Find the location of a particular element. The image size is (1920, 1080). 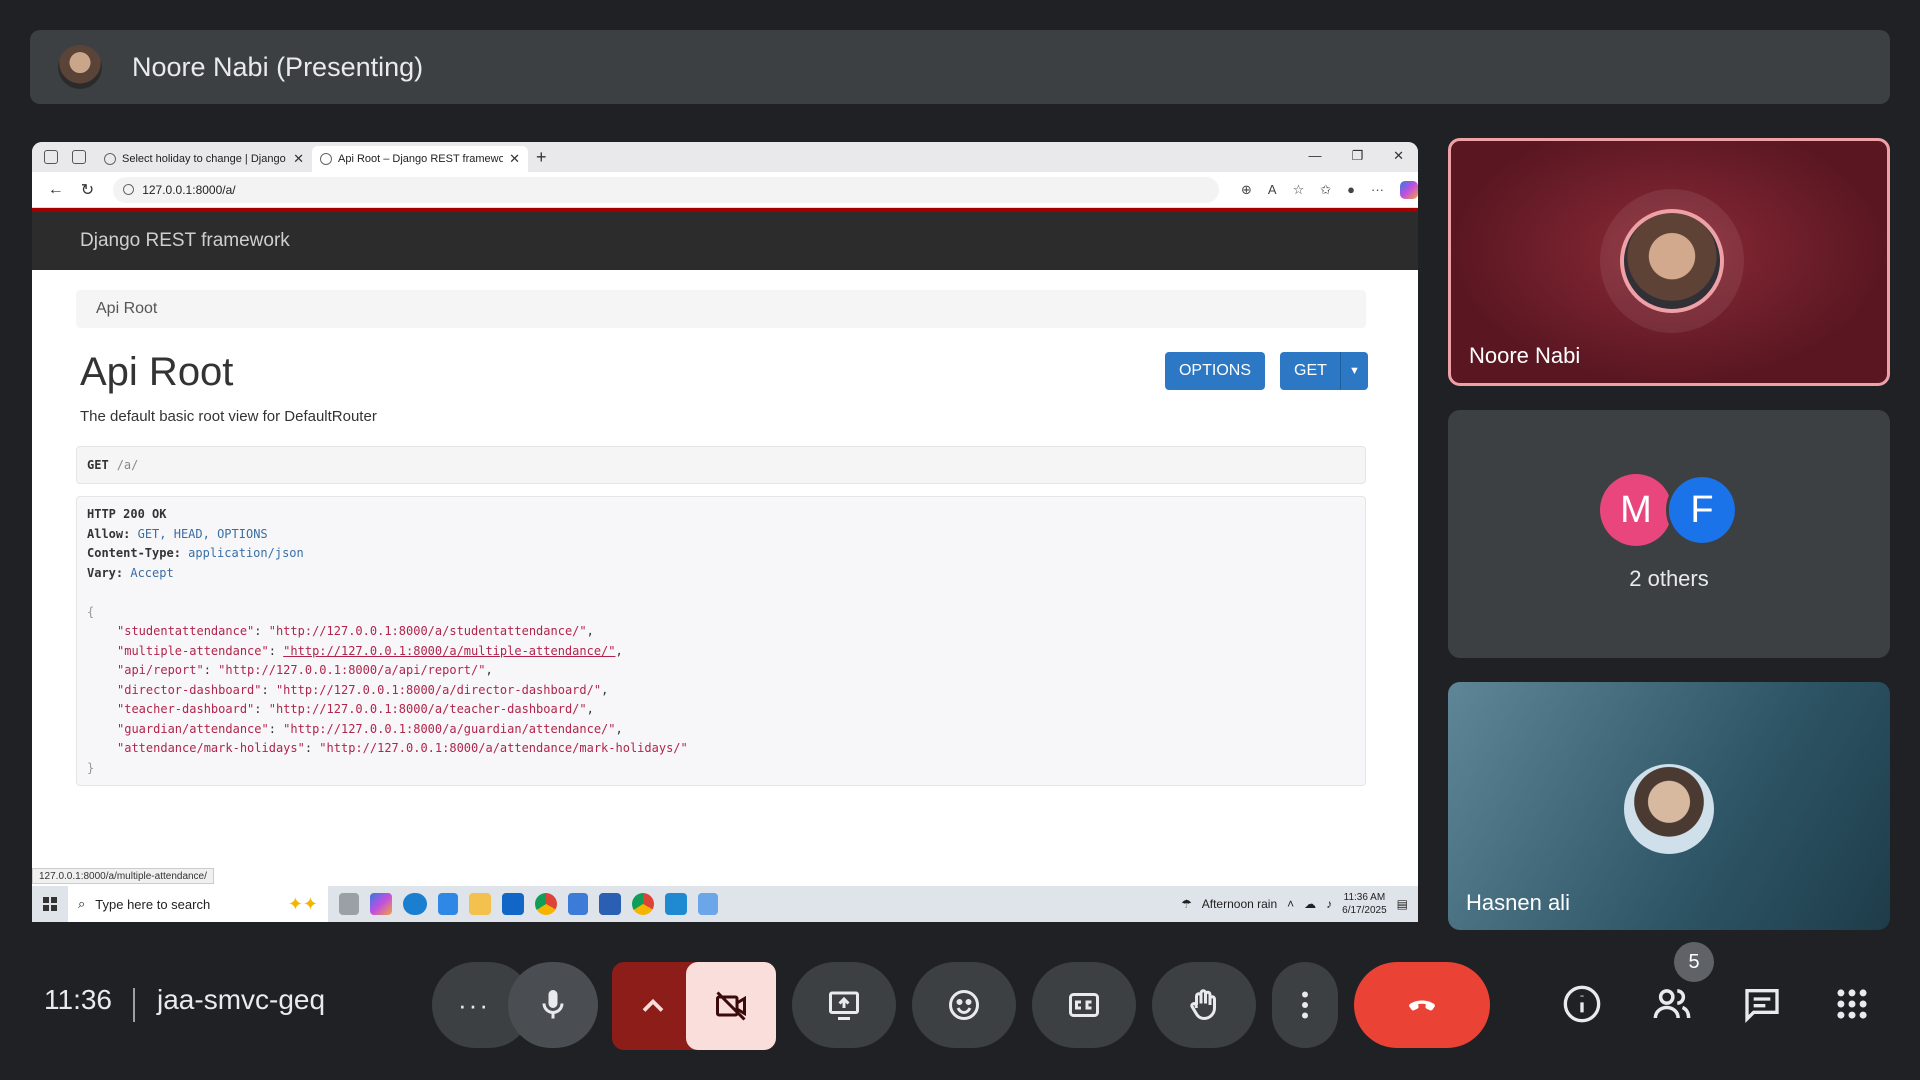

chat-button is located at coordinates (1762, 1004).